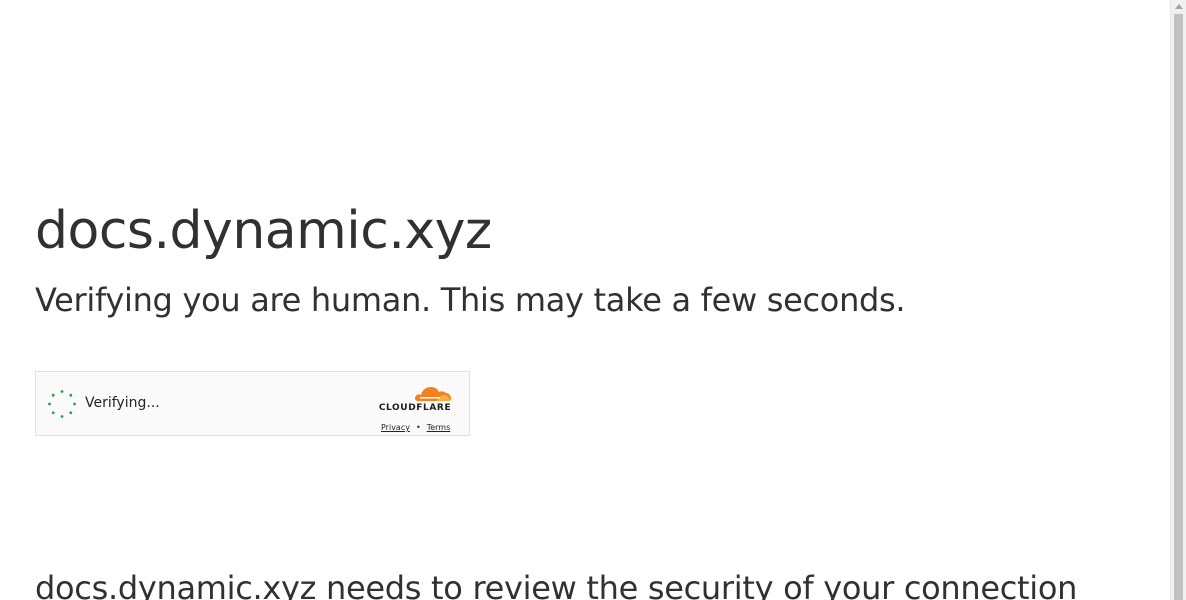  I want to click on cloudflare-links: Privacy • Terms, so click(421, 427).